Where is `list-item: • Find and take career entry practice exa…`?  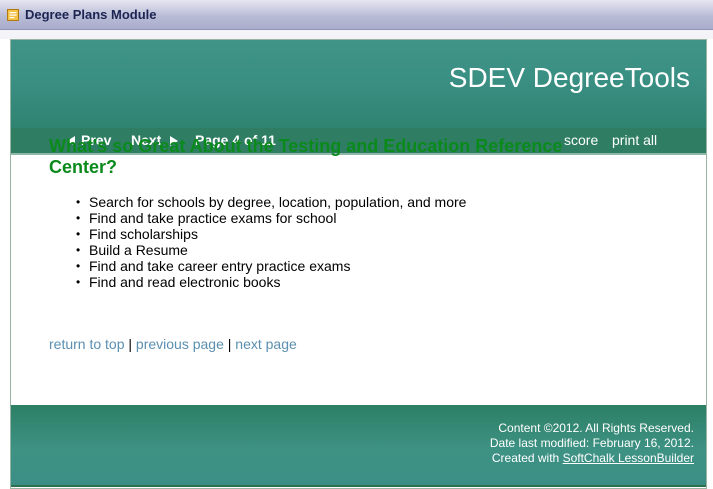 list-item: • Find and take career entry practice exa… is located at coordinates (362, 266).